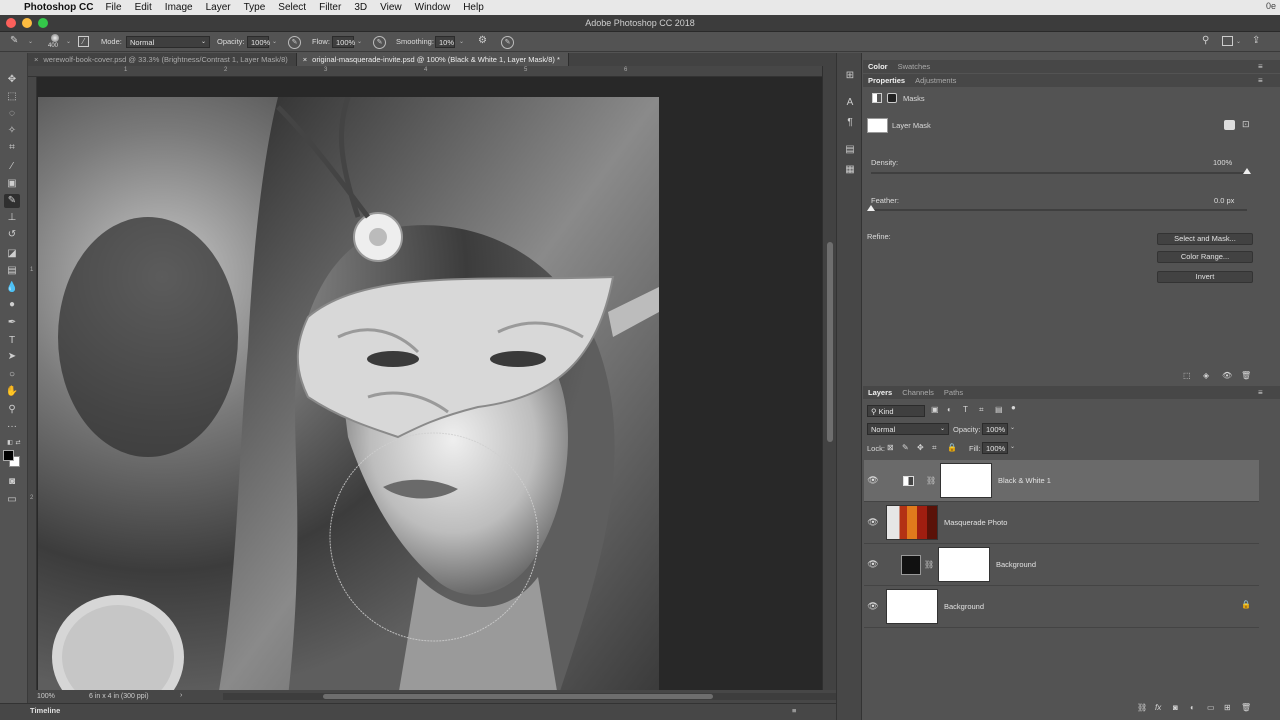 The height and width of the screenshot is (720, 1280). I want to click on share-icon: ⇪, so click(1256, 41).